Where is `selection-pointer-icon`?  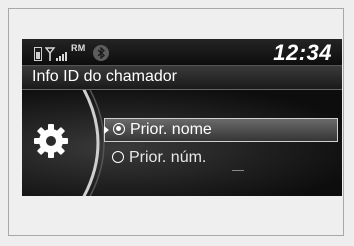 selection-pointer-icon is located at coordinates (106, 130).